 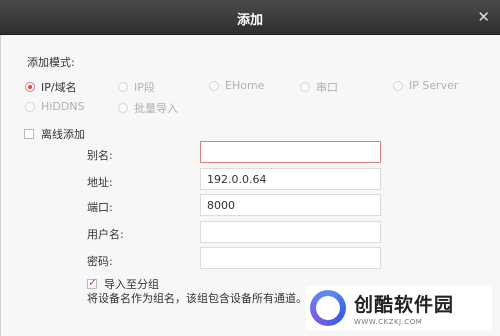 What do you see at coordinates (100, 261) in the screenshot?
I see `password-label: 密码:` at bounding box center [100, 261].